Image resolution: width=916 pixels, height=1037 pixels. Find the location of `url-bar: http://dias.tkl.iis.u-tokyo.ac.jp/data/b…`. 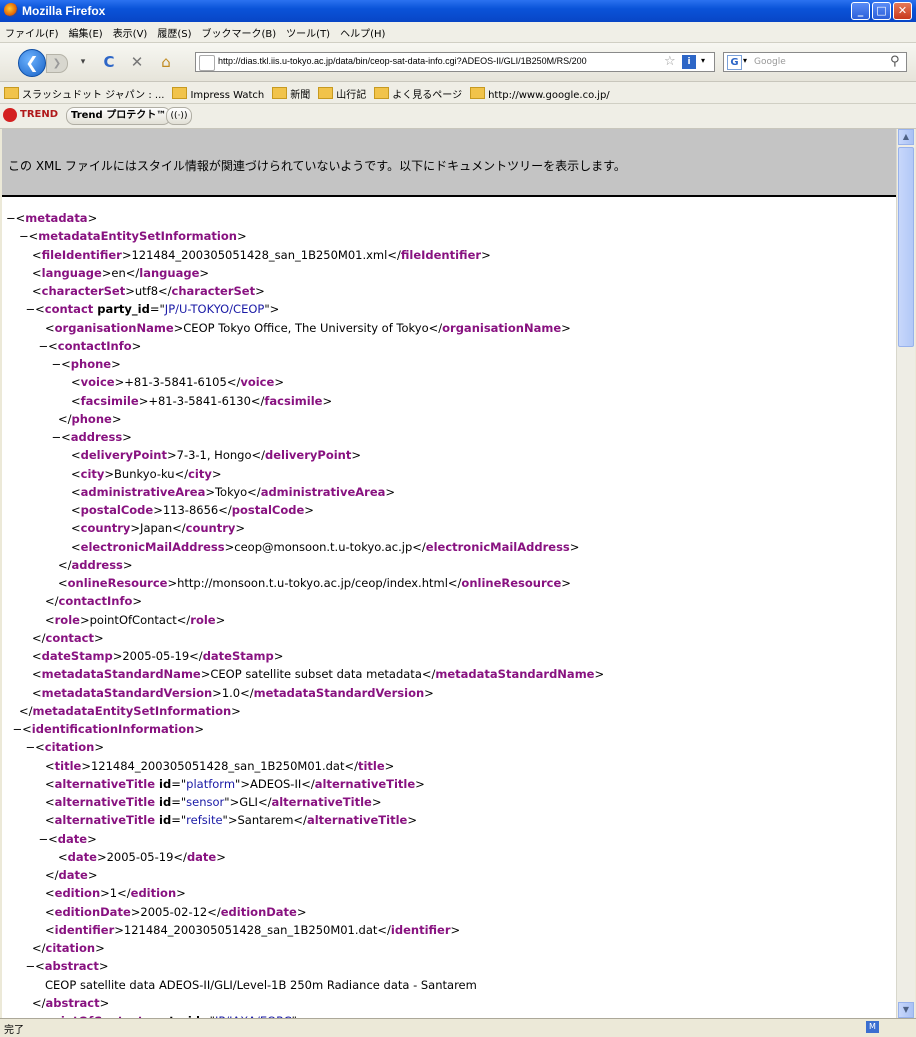

url-bar: http://dias.tkl.iis.u-tokyo.ac.jp/data/b… is located at coordinates (455, 62).